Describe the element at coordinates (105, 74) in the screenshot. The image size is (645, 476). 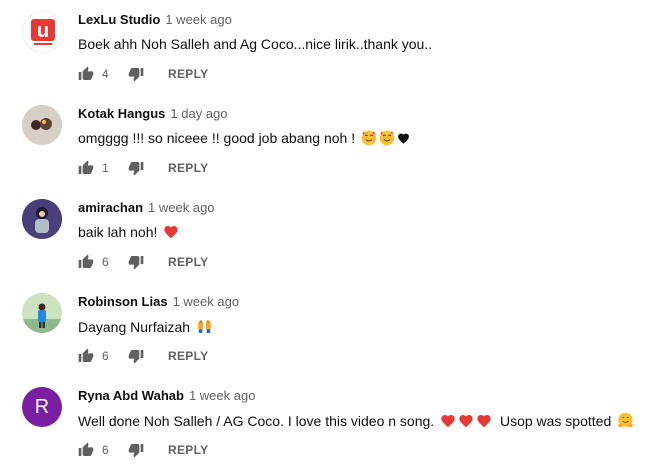
I see `like-count: 4` at that location.